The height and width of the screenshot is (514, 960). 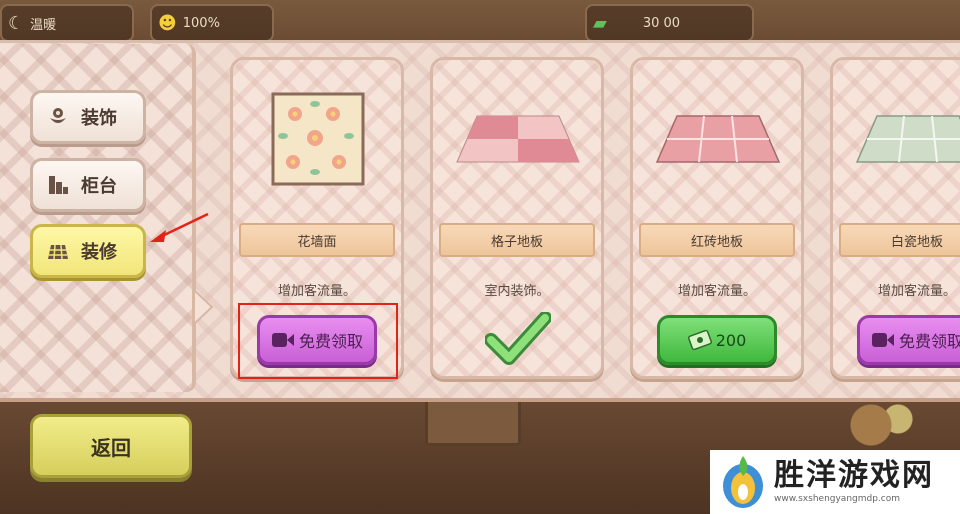 I want to click on card-title: 格子地板, so click(x=517, y=240).